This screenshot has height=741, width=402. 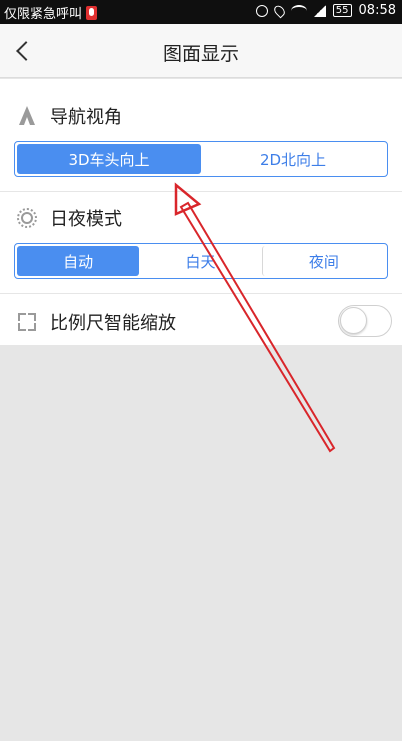 What do you see at coordinates (78, 261) in the screenshot?
I see `day-night-option-auto: 自动` at bounding box center [78, 261].